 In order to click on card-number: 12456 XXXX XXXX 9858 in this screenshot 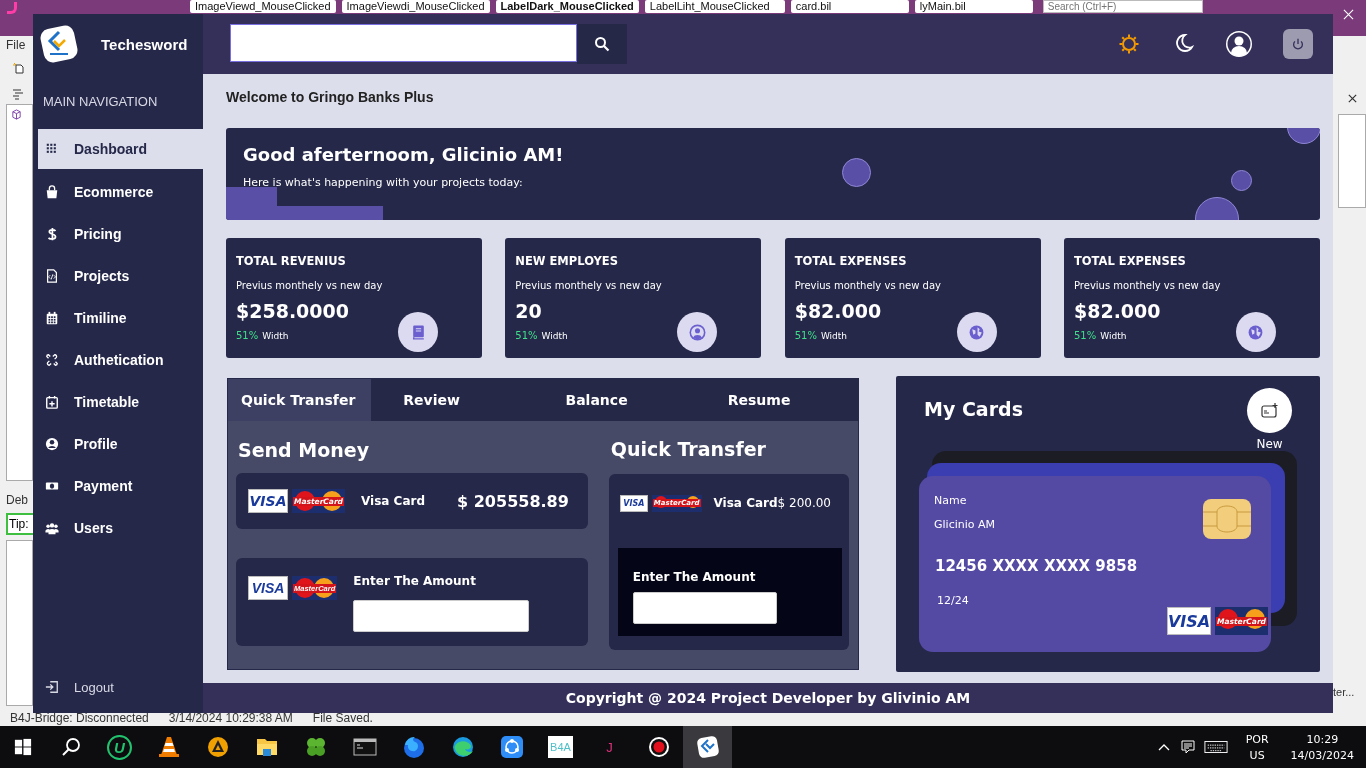, I will do `click(1037, 566)`.